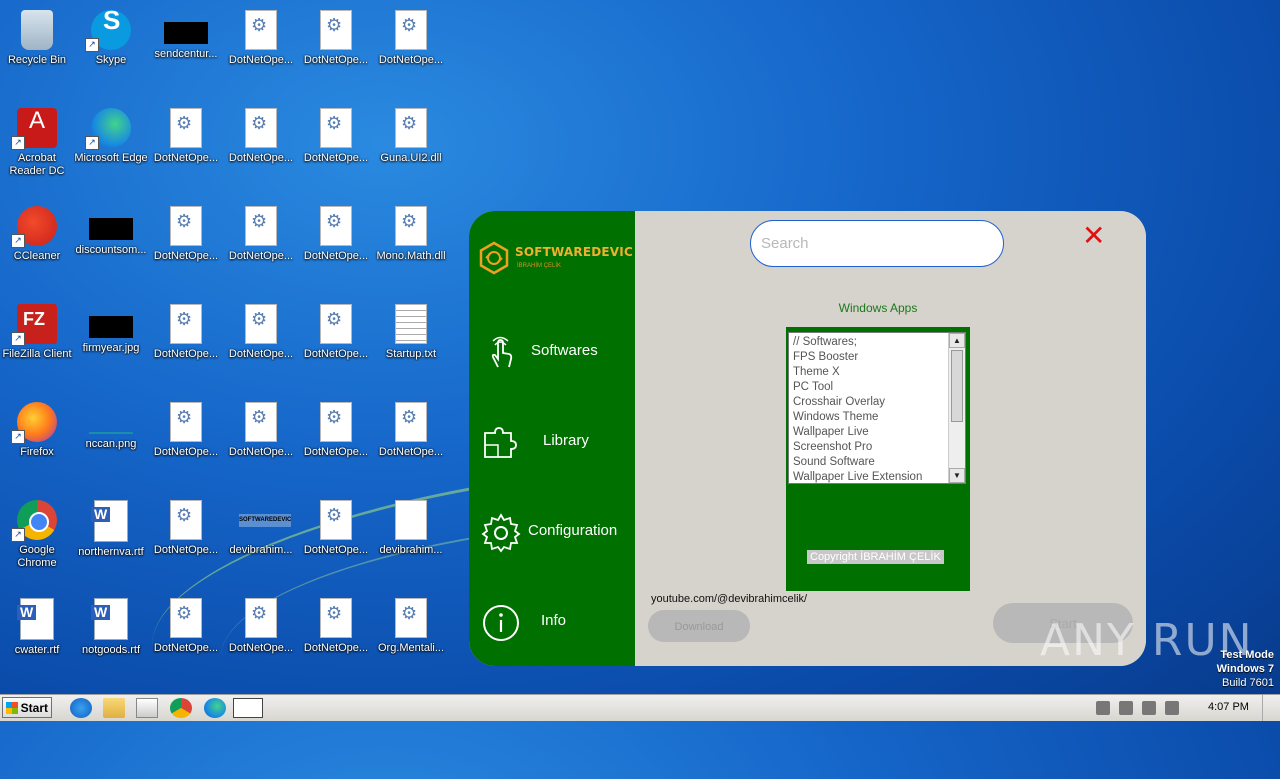 Image resolution: width=1280 pixels, height=779 pixels. Describe the element at coordinates (37, 60) in the screenshot. I see `desktop-icon-label: Recycle Bin` at that location.